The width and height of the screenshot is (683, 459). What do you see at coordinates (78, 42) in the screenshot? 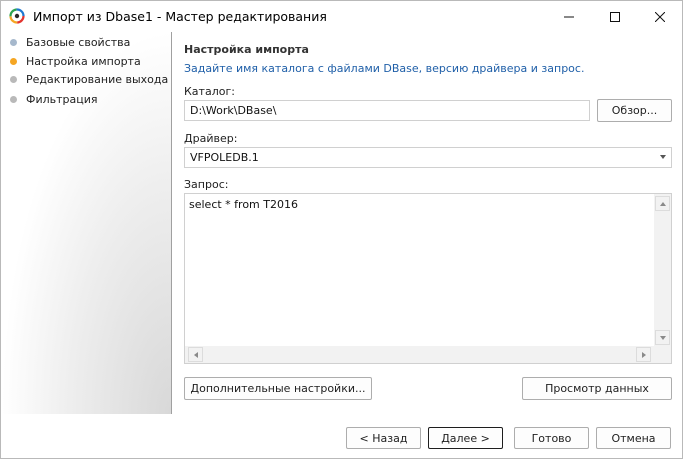
I see `step-label: Базовые свойства` at bounding box center [78, 42].